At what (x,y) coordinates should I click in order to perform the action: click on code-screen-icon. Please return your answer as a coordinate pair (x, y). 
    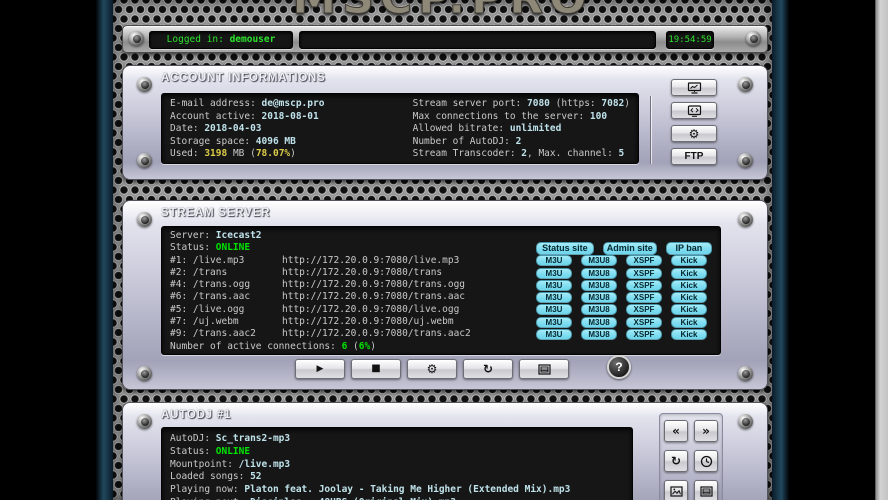
    Looking at the image, I should click on (694, 110).